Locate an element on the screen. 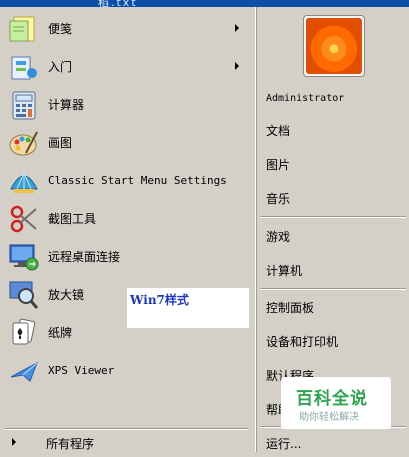  menu-item-label: 远程桌面连接 is located at coordinates (84, 257).